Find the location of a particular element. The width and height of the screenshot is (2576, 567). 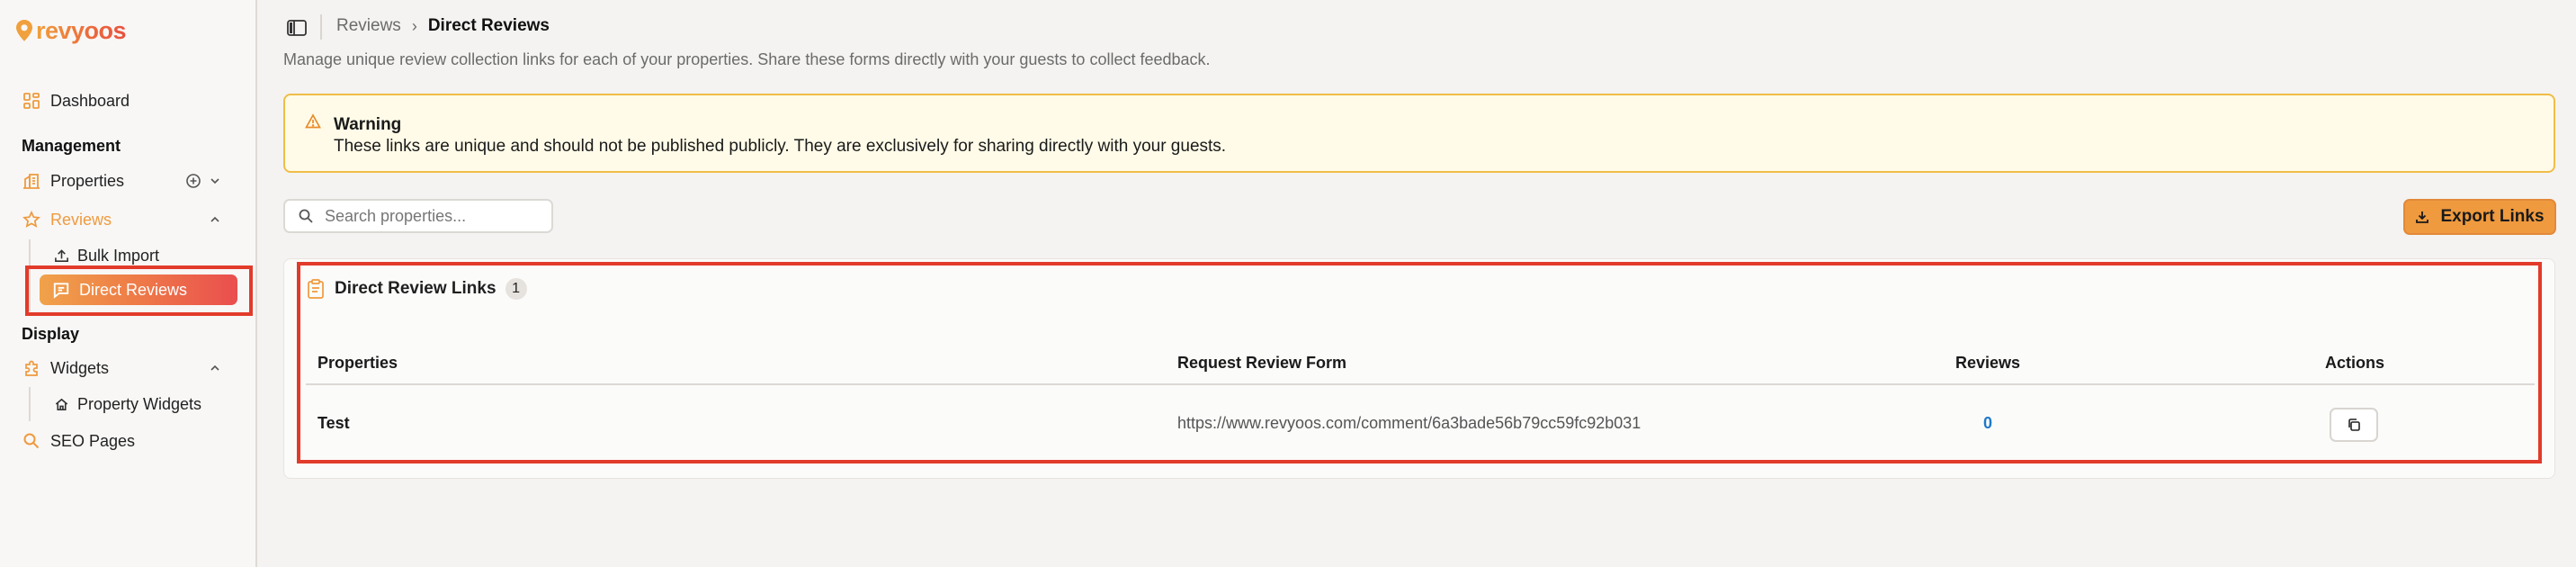

sidebar-item-label: SEO Pages is located at coordinates (93, 440).